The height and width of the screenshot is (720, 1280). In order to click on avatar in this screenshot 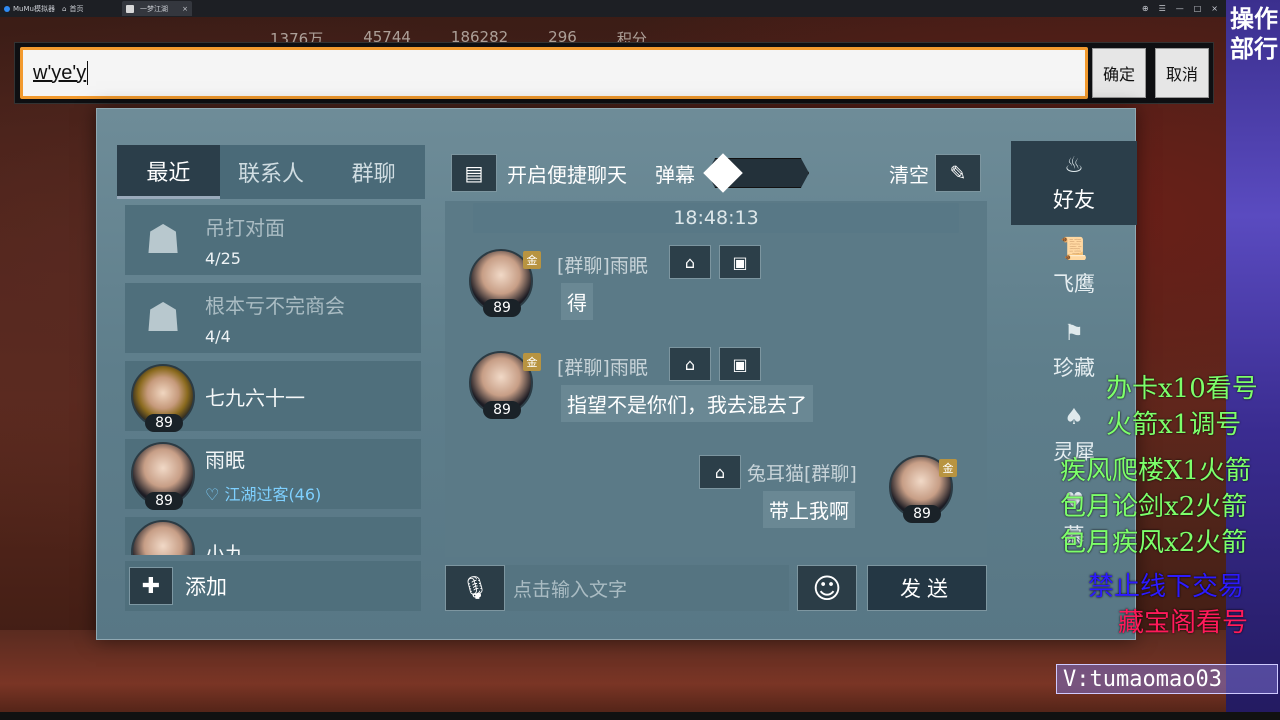, I will do `click(163, 537)`.